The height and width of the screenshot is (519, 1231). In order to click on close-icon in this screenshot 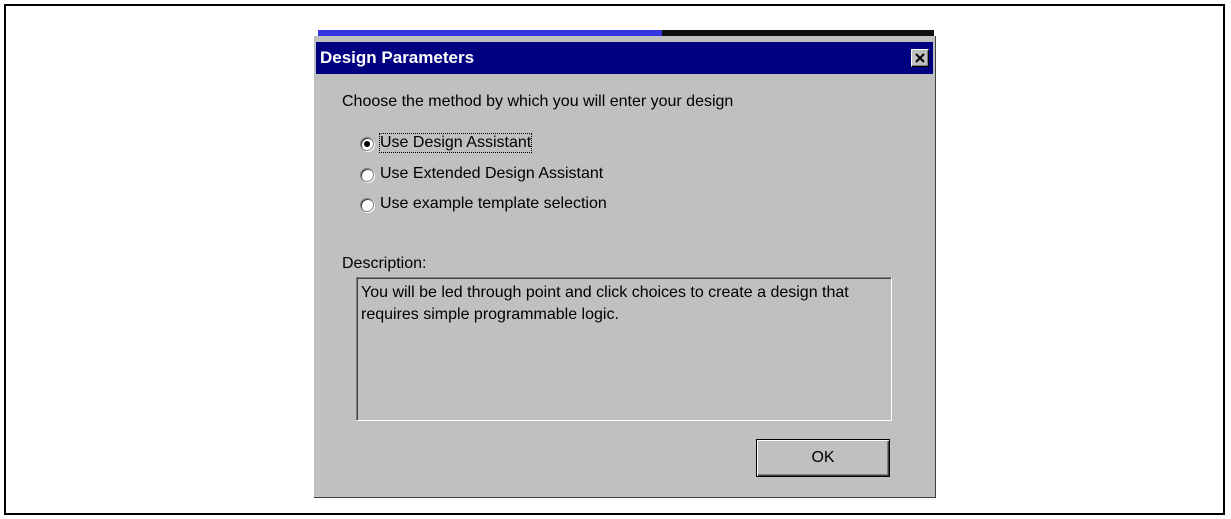, I will do `click(920, 58)`.